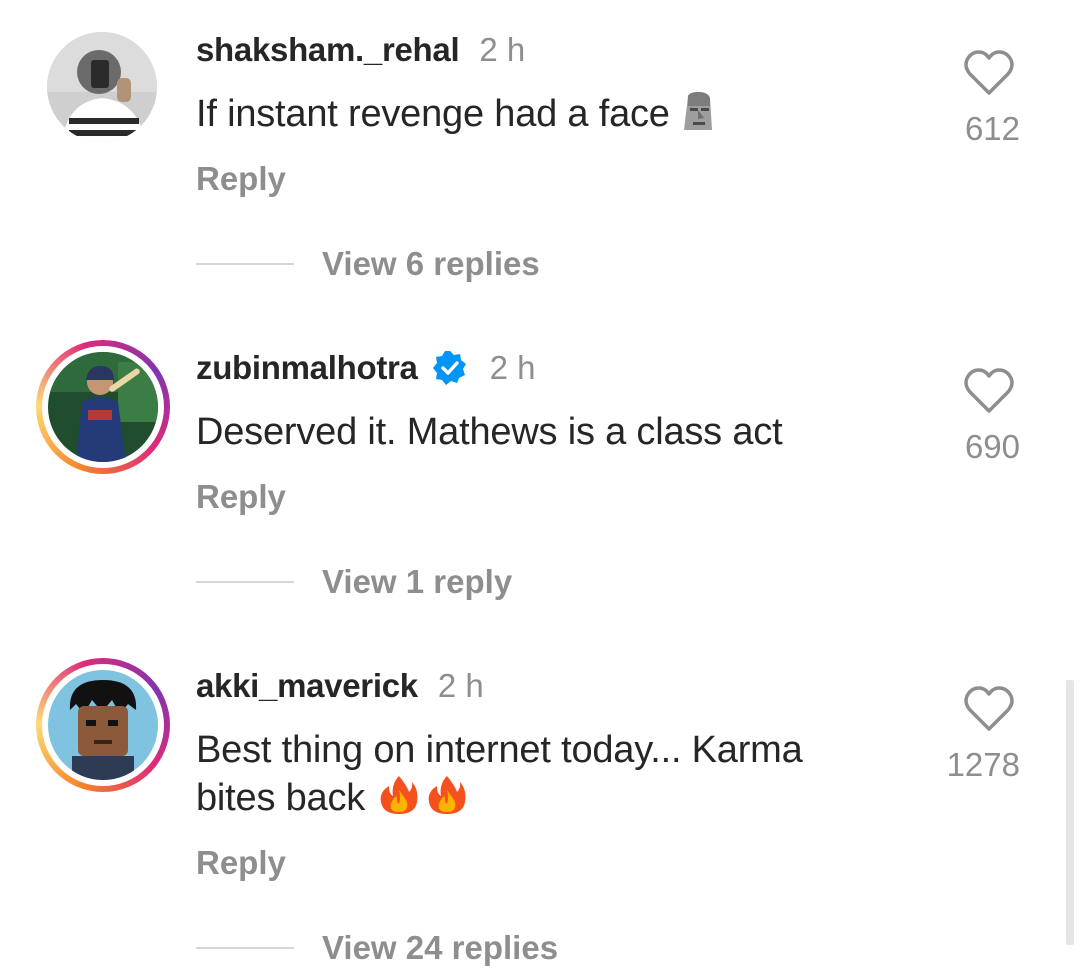 Image resolution: width=1080 pixels, height=980 pixels. What do you see at coordinates (440, 947) in the screenshot?
I see `view-replies-label: View 24 replies` at bounding box center [440, 947].